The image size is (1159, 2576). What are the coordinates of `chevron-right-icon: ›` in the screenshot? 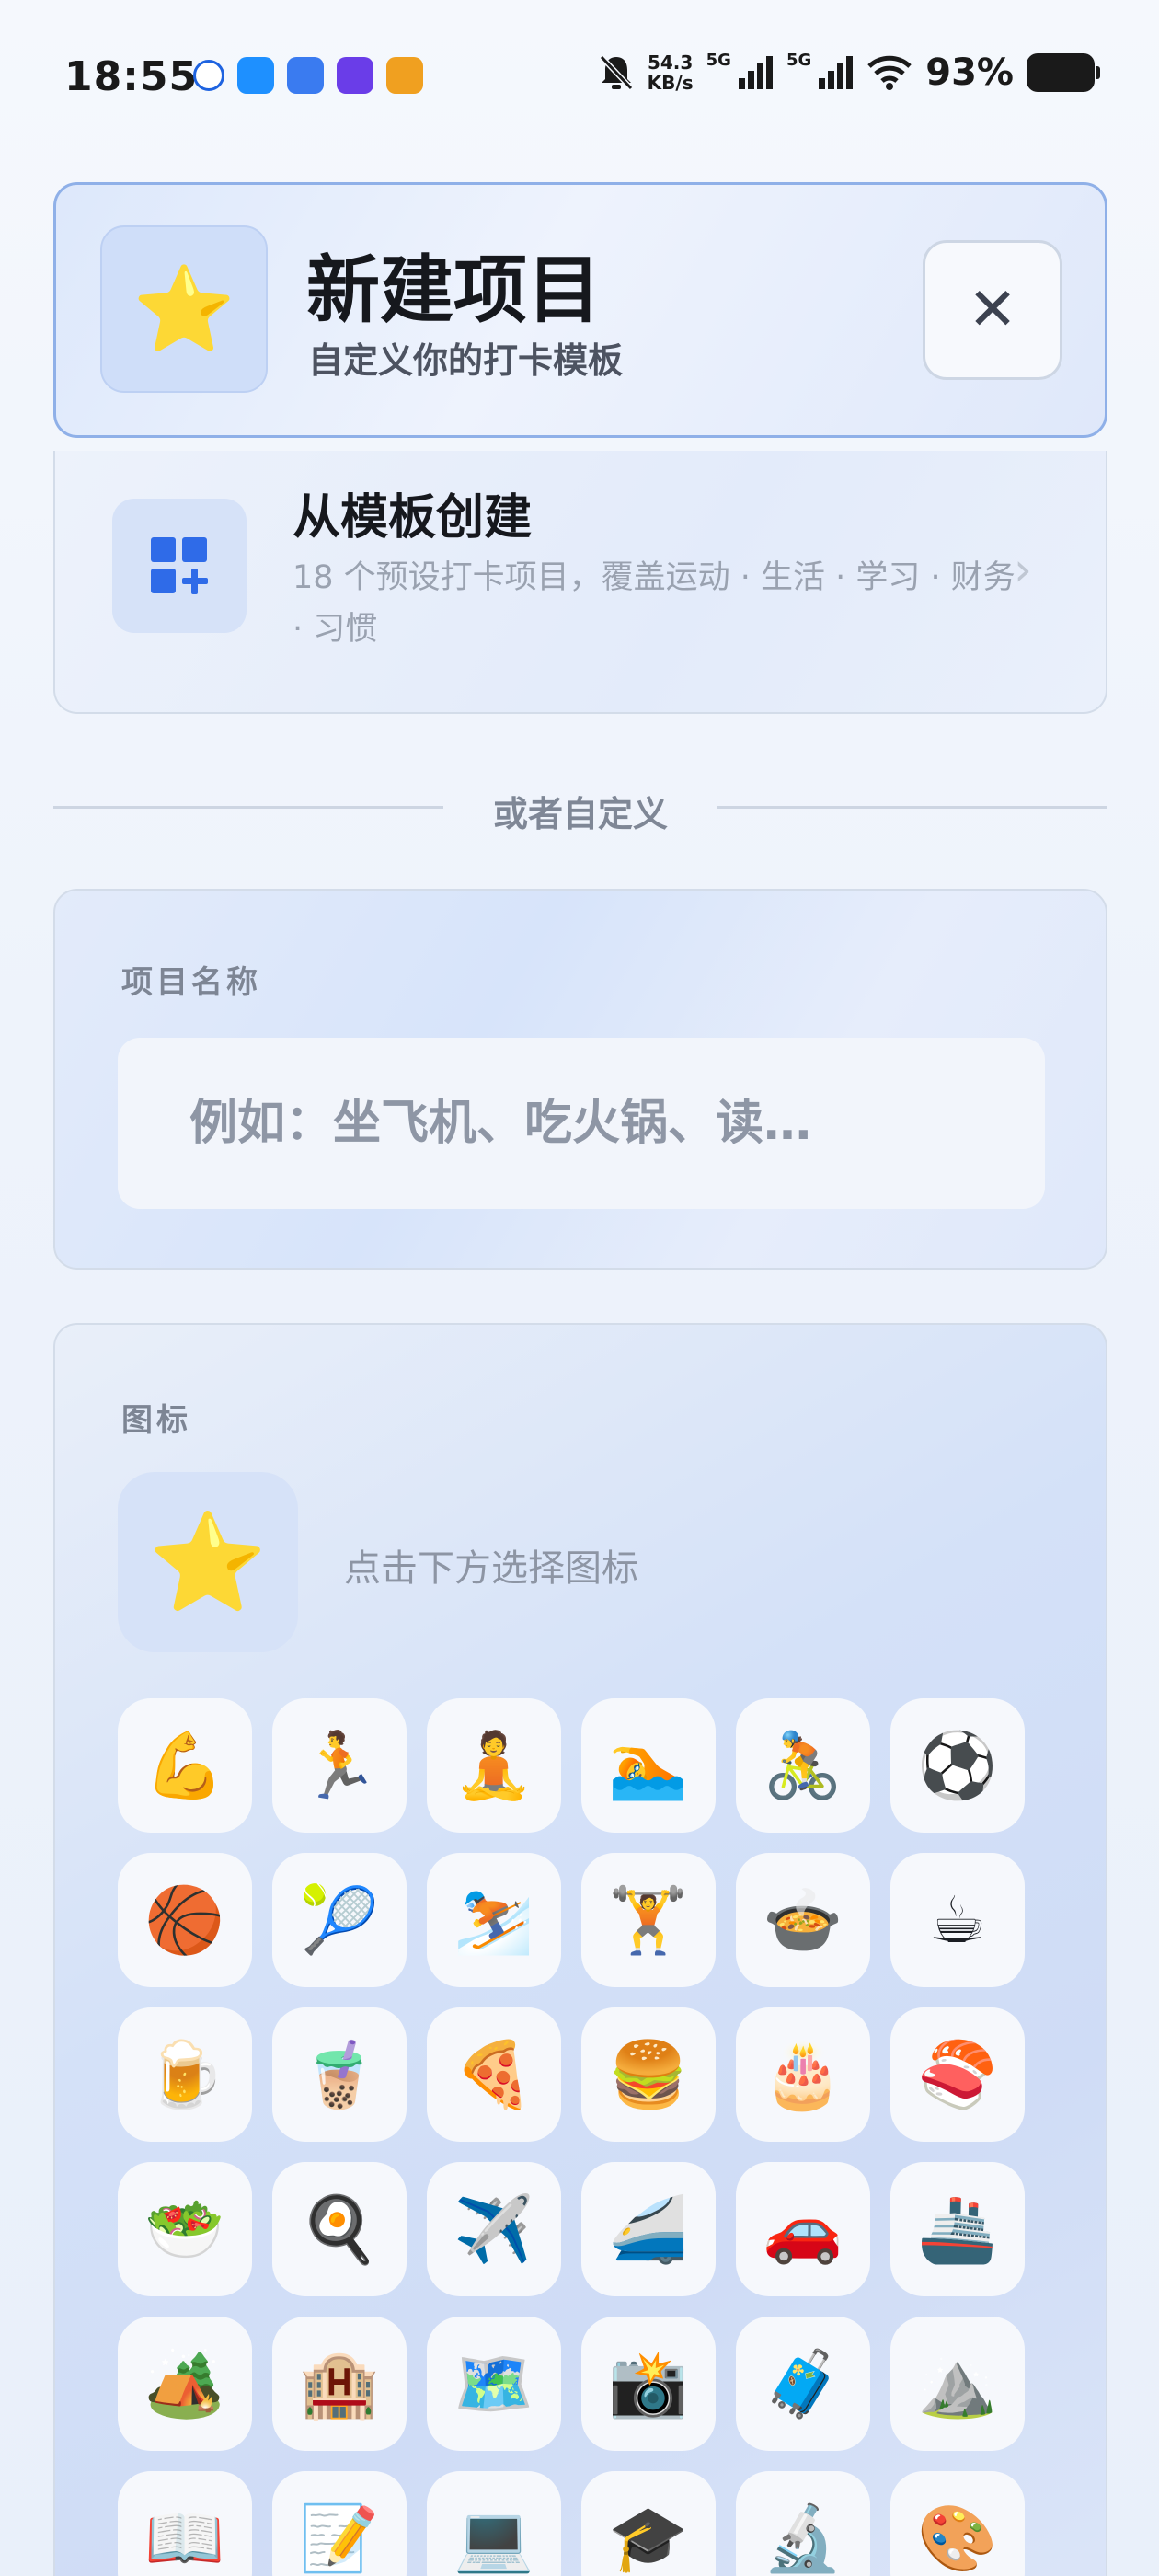 It's located at (1023, 569).